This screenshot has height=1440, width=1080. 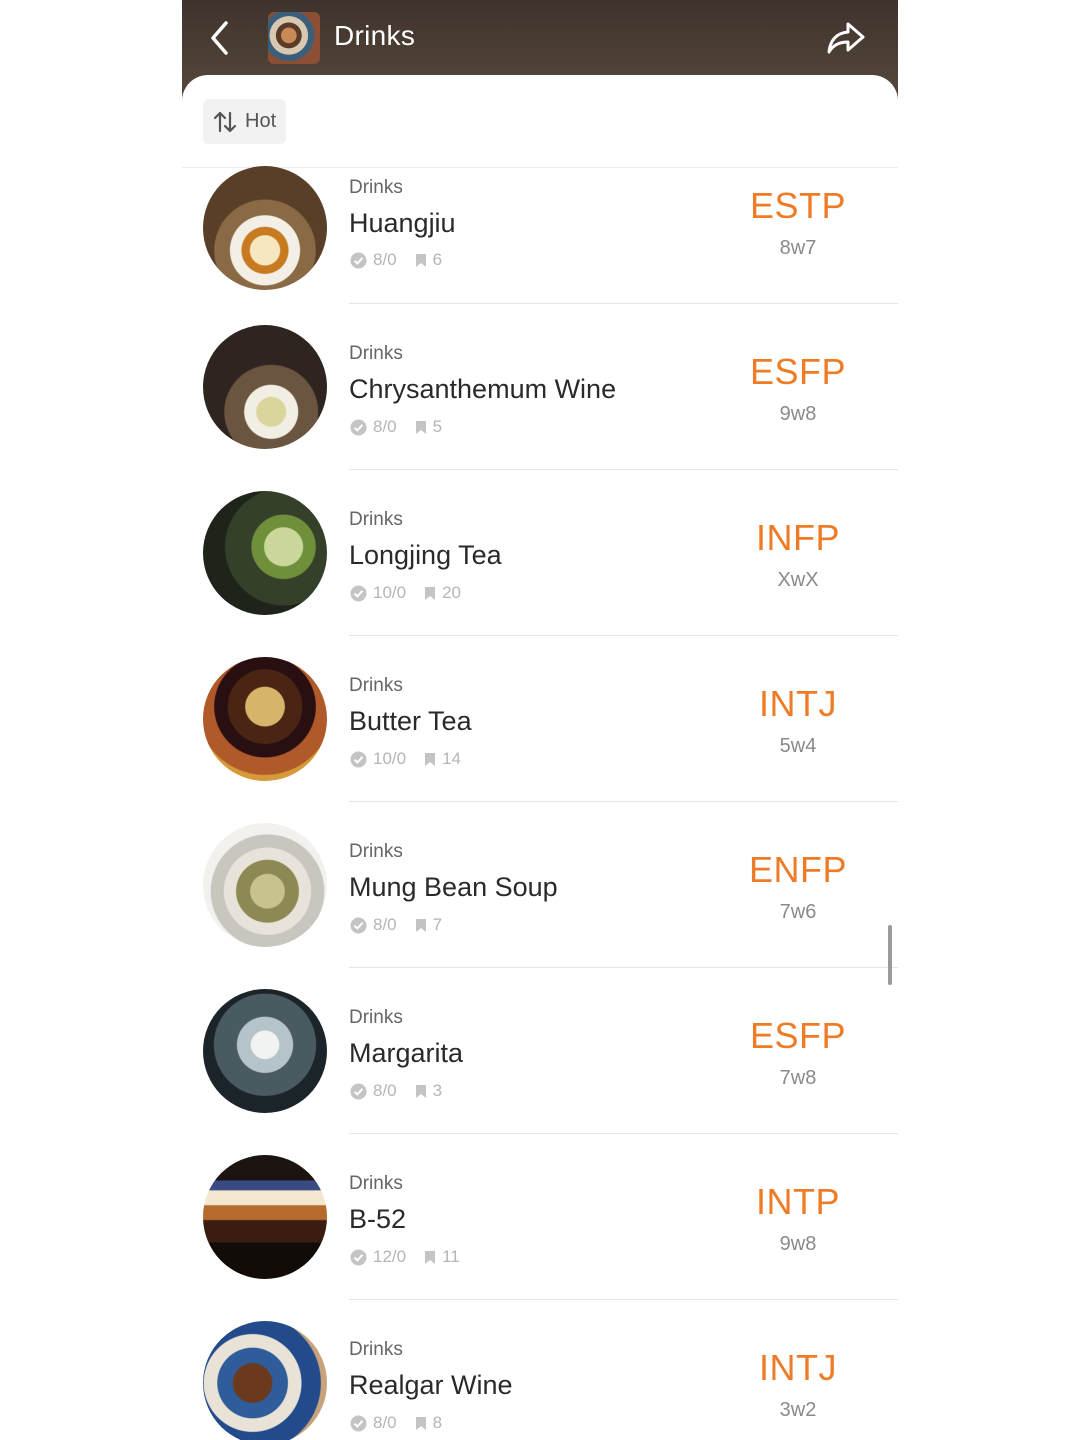 I want to click on item-name: Chrysanthemum Wine, so click(x=483, y=389).